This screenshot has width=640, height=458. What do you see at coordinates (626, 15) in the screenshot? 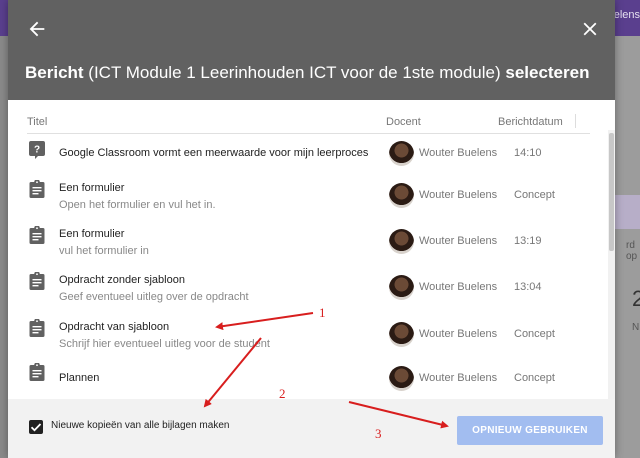
I see `background-user-name: elens` at bounding box center [626, 15].